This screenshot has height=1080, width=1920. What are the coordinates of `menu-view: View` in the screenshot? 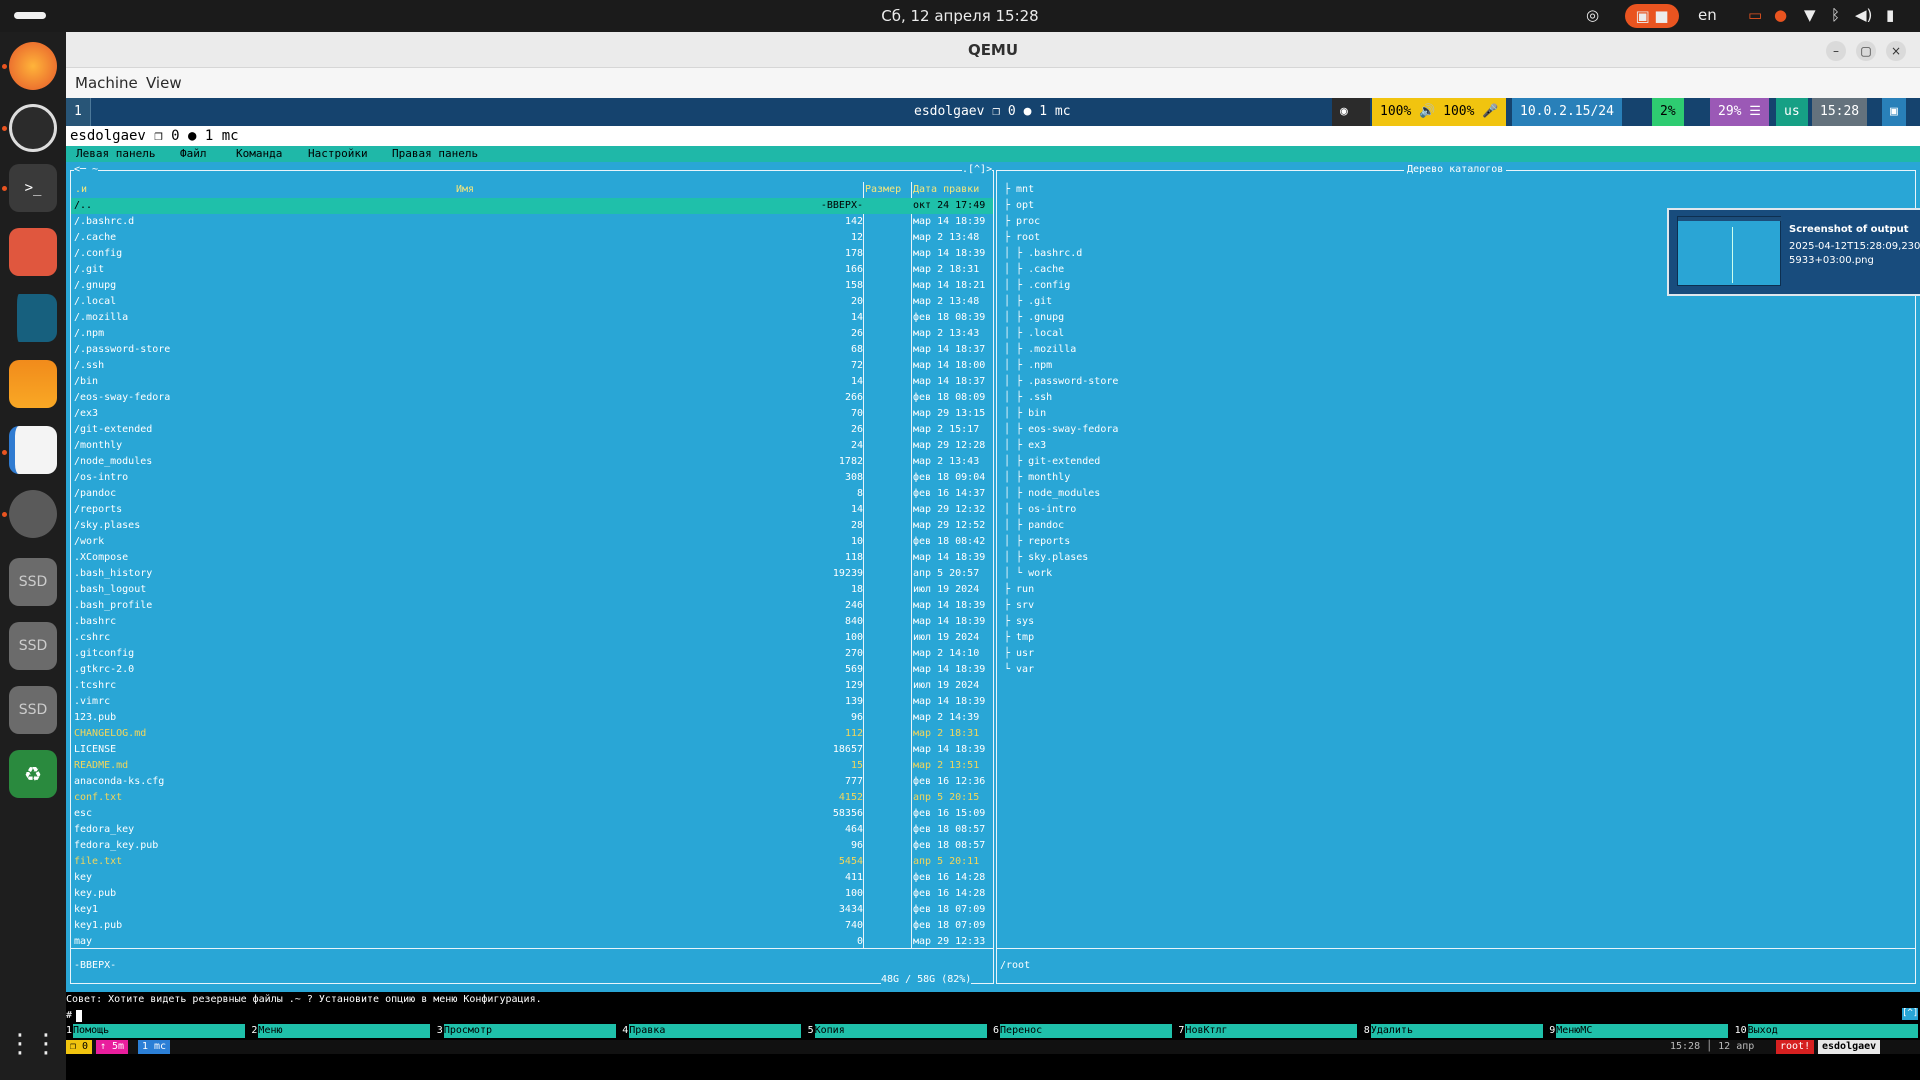 It's located at (164, 83).